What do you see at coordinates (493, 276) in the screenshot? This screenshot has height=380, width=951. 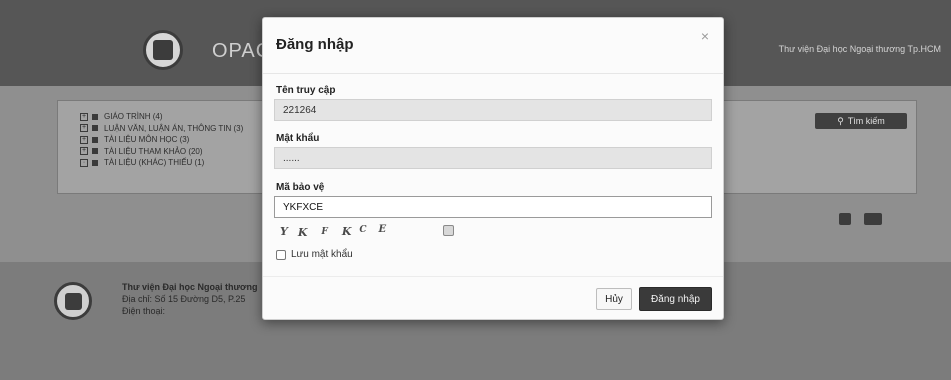 I see `modal-footer-divider` at bounding box center [493, 276].